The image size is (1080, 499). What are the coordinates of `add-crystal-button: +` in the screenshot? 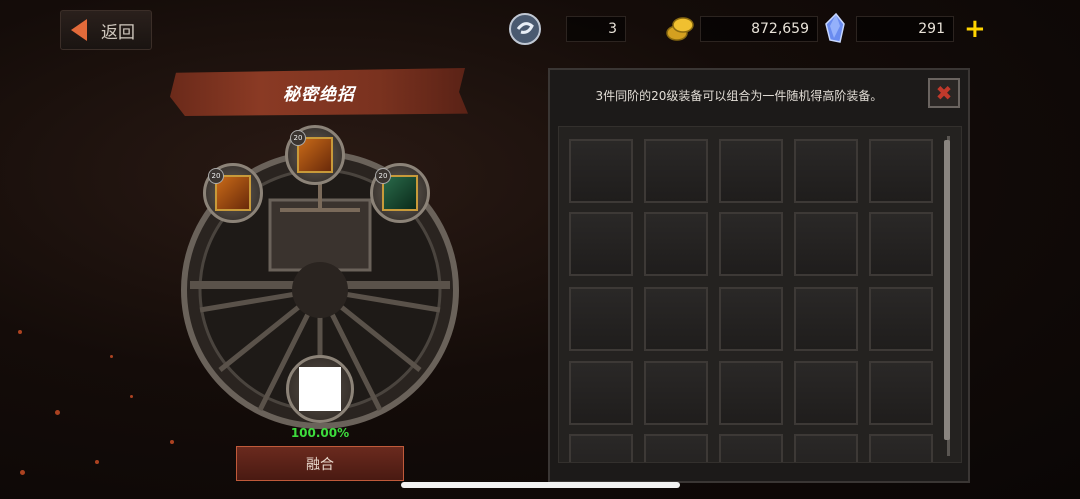 It's located at (975, 29).